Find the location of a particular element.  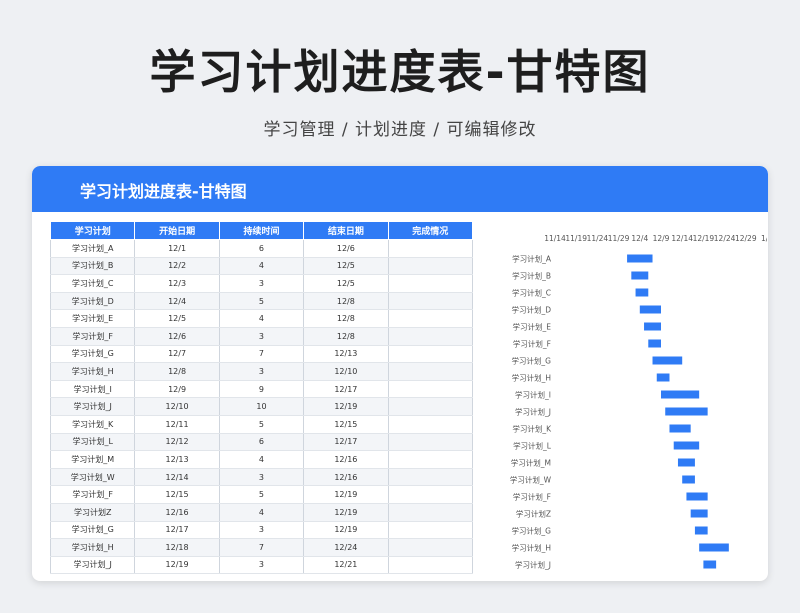

cell-start: 12/2 is located at coordinates (177, 266).